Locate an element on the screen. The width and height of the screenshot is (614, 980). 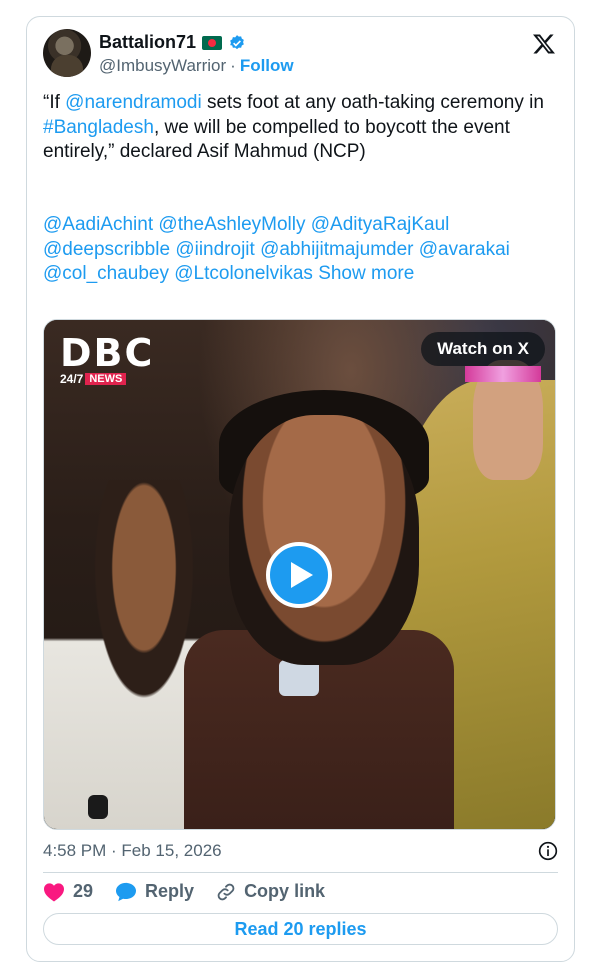
mention-link: @avarakai is located at coordinates (464, 249).